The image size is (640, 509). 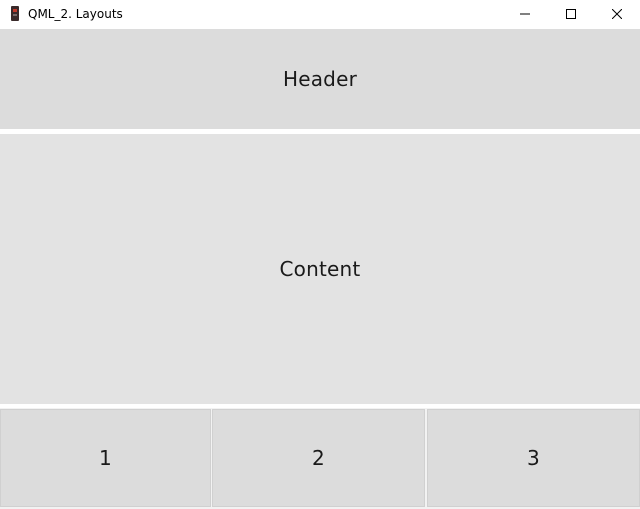 I want to click on footer-button-3: 3, so click(x=533, y=458).